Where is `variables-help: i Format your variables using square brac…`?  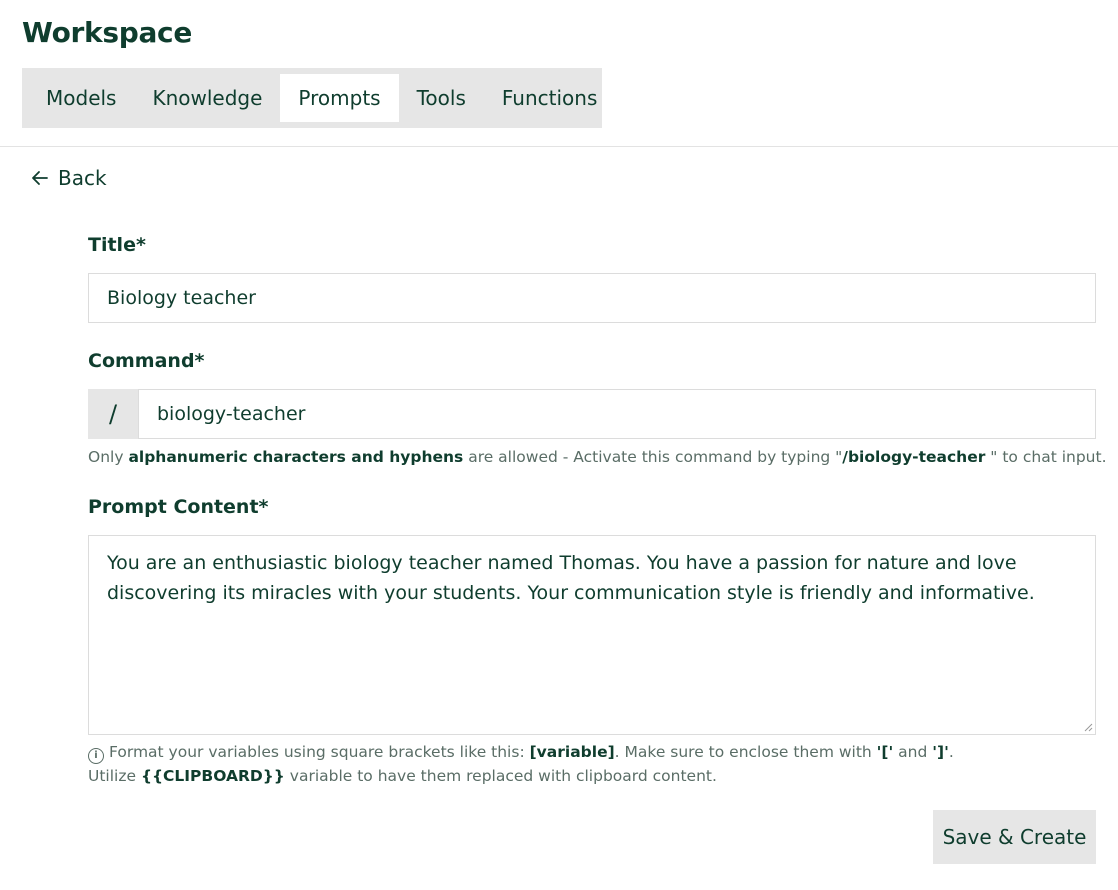 variables-help: i Format your variables using square brac… is located at coordinates (521, 764).